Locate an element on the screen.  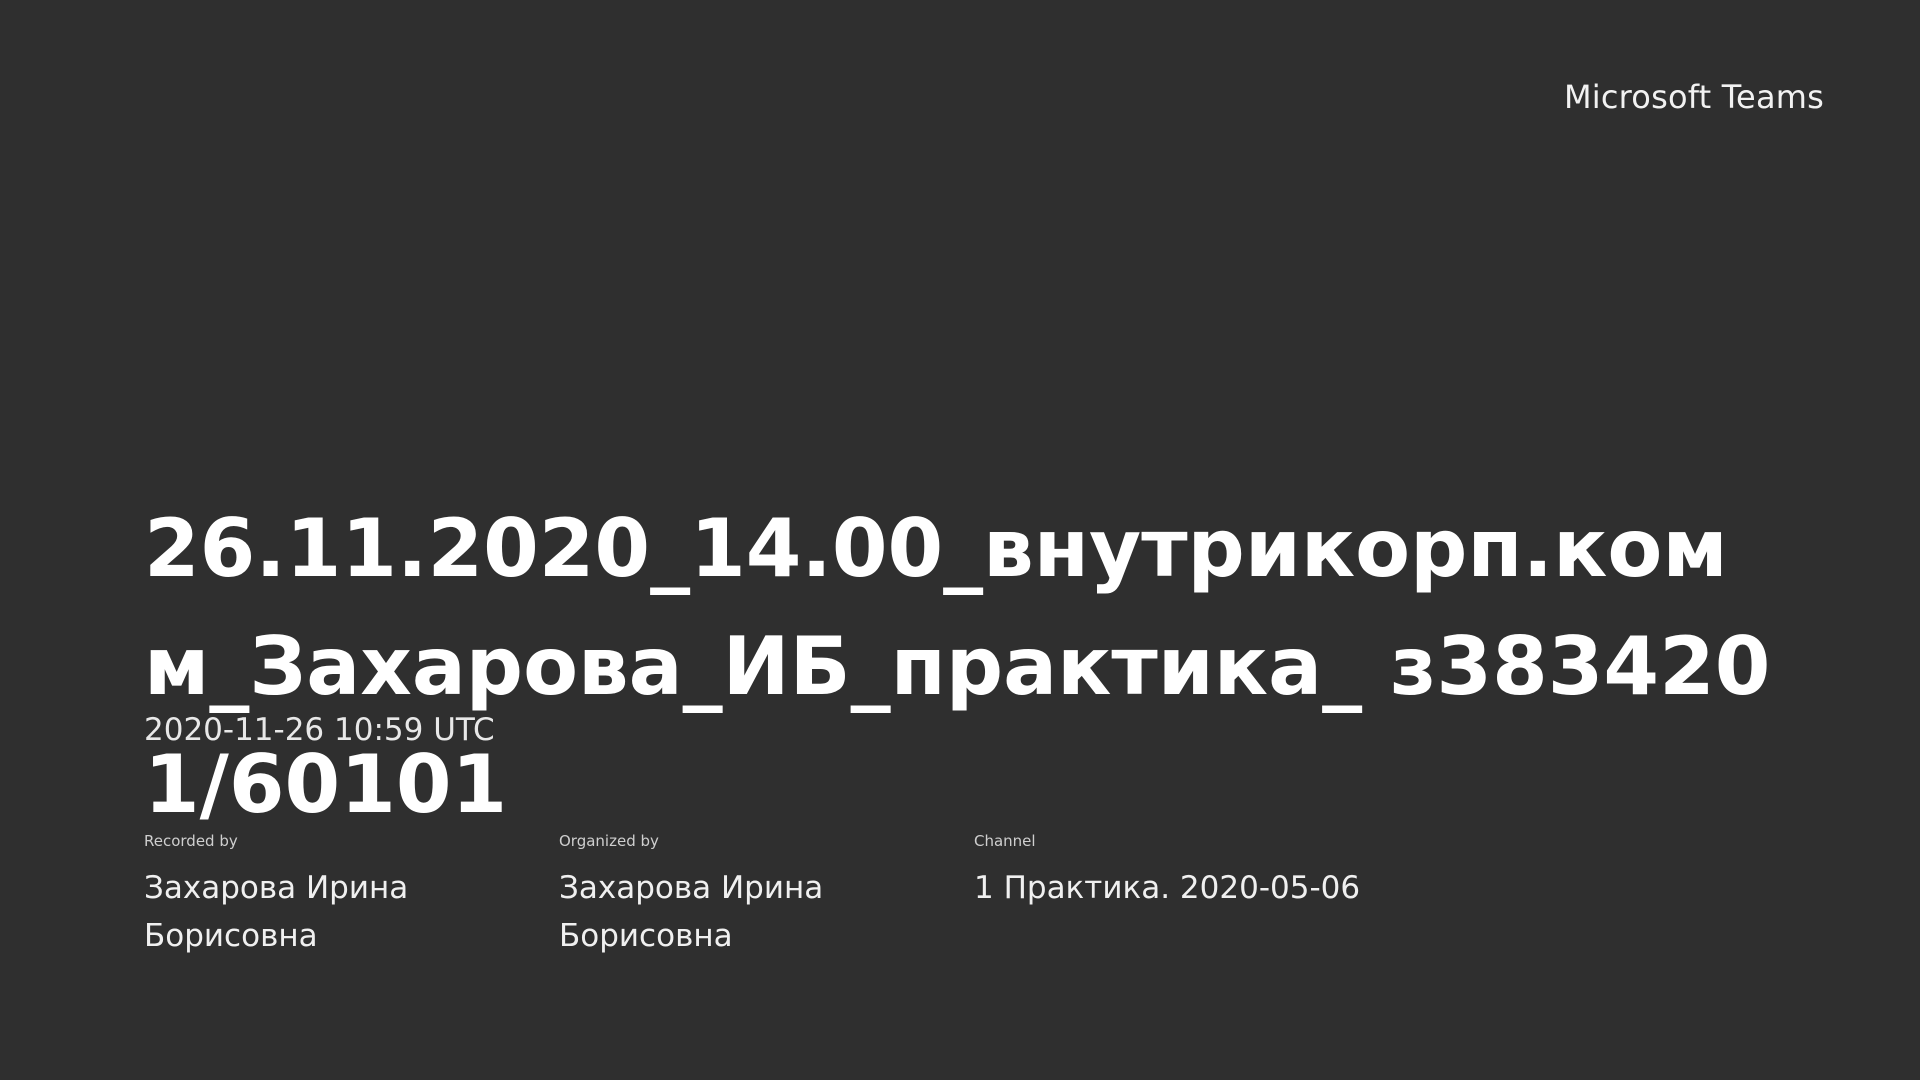
recorded-by-section: Recorded by Захарова Ирина Борисовна is located at coordinates (351, 896).